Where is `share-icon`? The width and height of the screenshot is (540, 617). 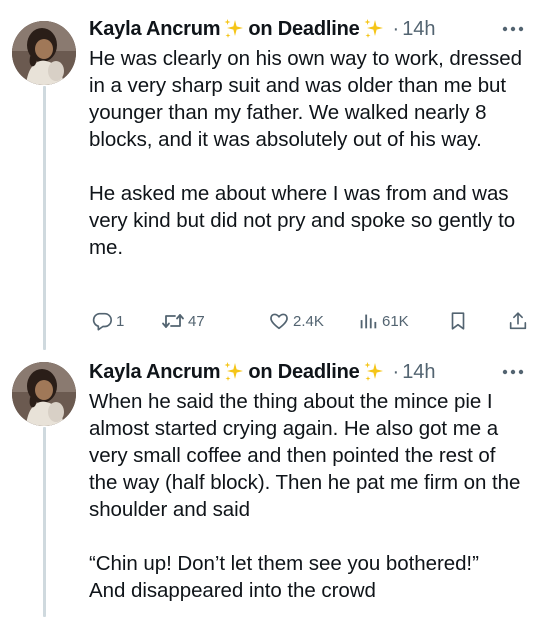
share-icon is located at coordinates (518, 321).